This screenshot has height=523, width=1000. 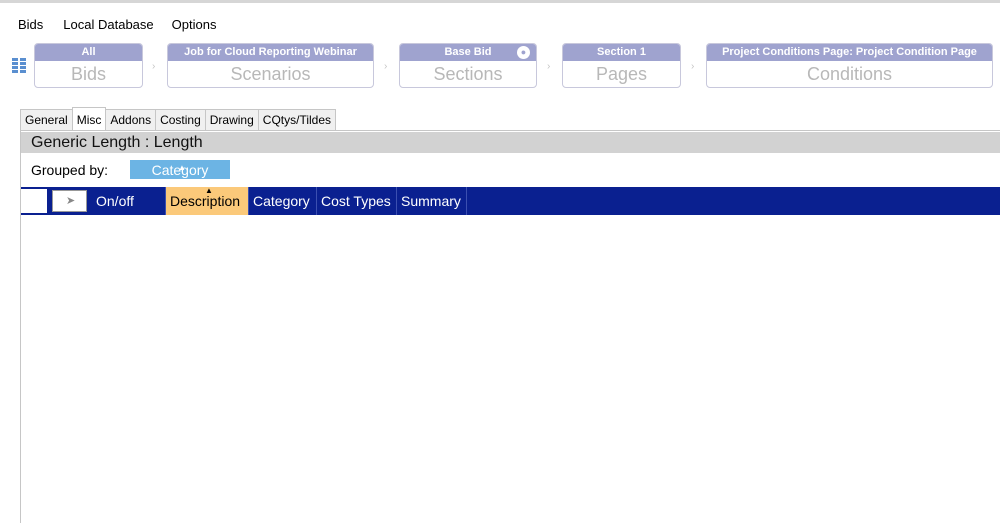 What do you see at coordinates (500, 1) in the screenshot?
I see `window-top-border` at bounding box center [500, 1].